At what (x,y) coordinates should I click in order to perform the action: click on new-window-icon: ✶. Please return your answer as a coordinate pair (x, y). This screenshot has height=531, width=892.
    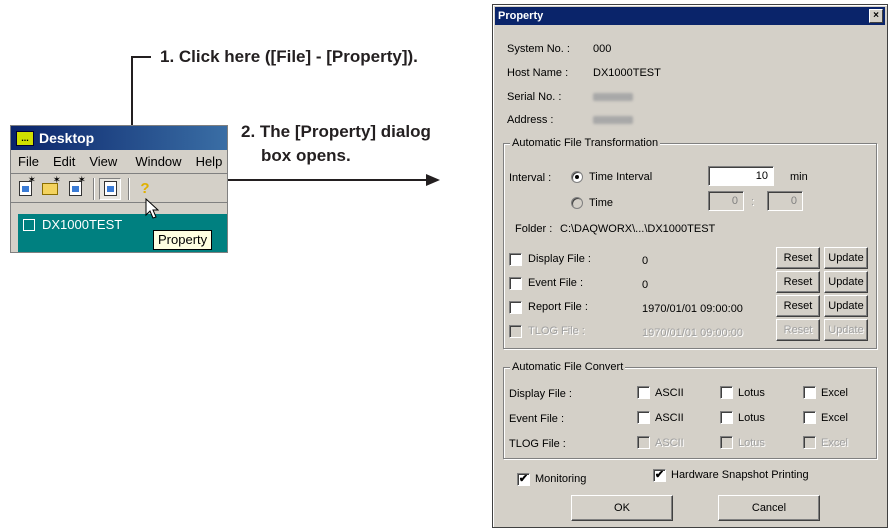
    Looking at the image, I should click on (75, 187).